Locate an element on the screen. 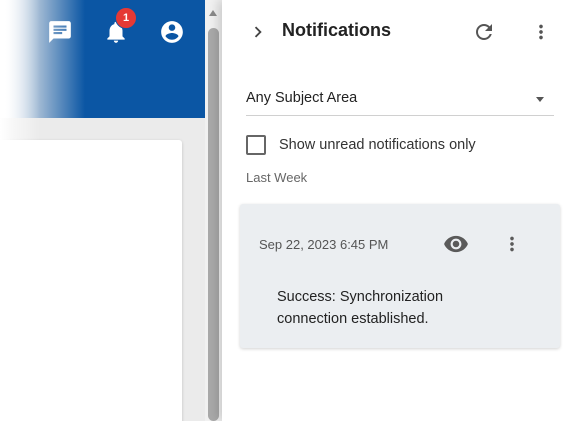 This screenshot has width=572, height=421. section-label-last-week: Last Week is located at coordinates (277, 177).